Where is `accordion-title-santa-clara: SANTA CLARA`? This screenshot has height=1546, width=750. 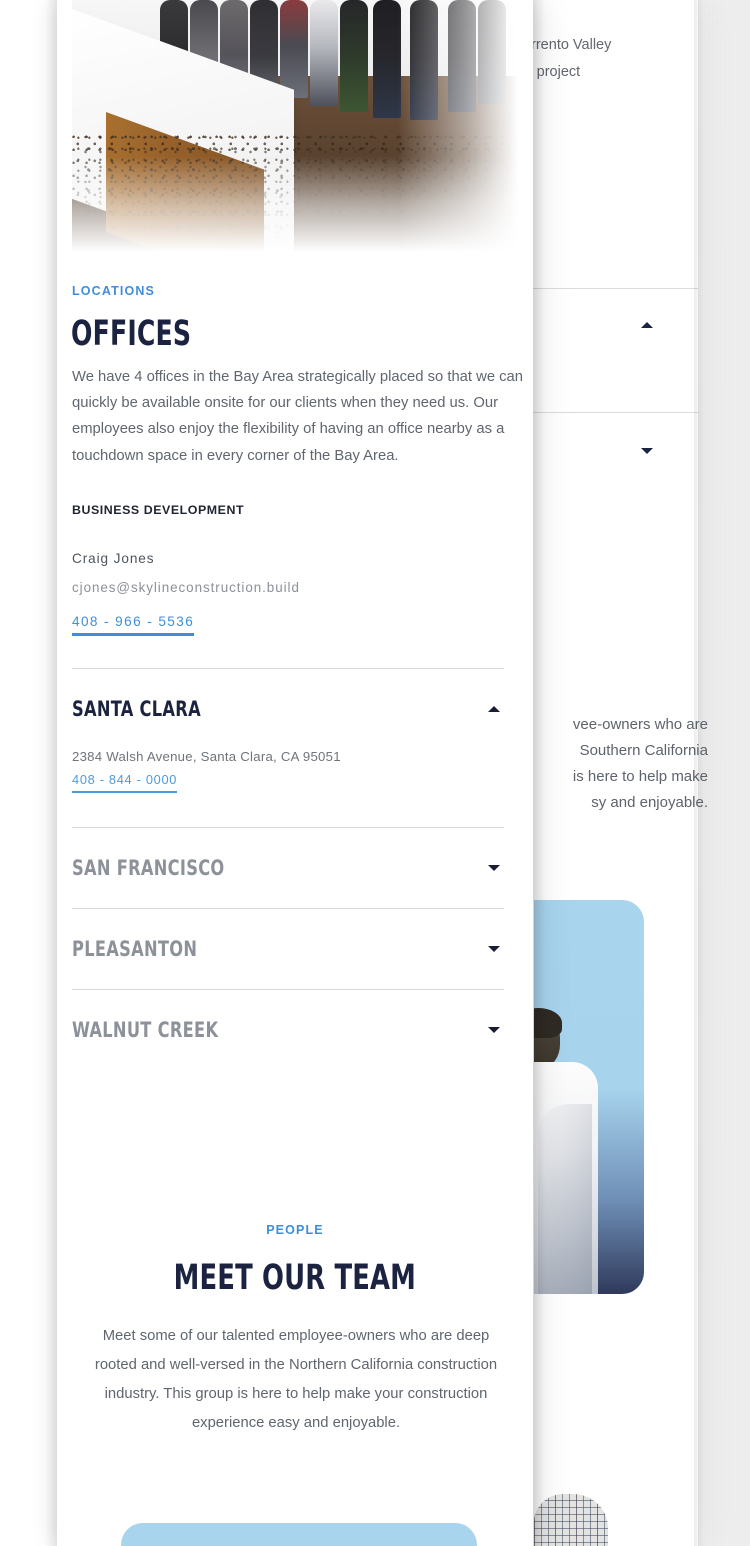
accordion-title-santa-clara: SANTA CLARA is located at coordinates (136, 709).